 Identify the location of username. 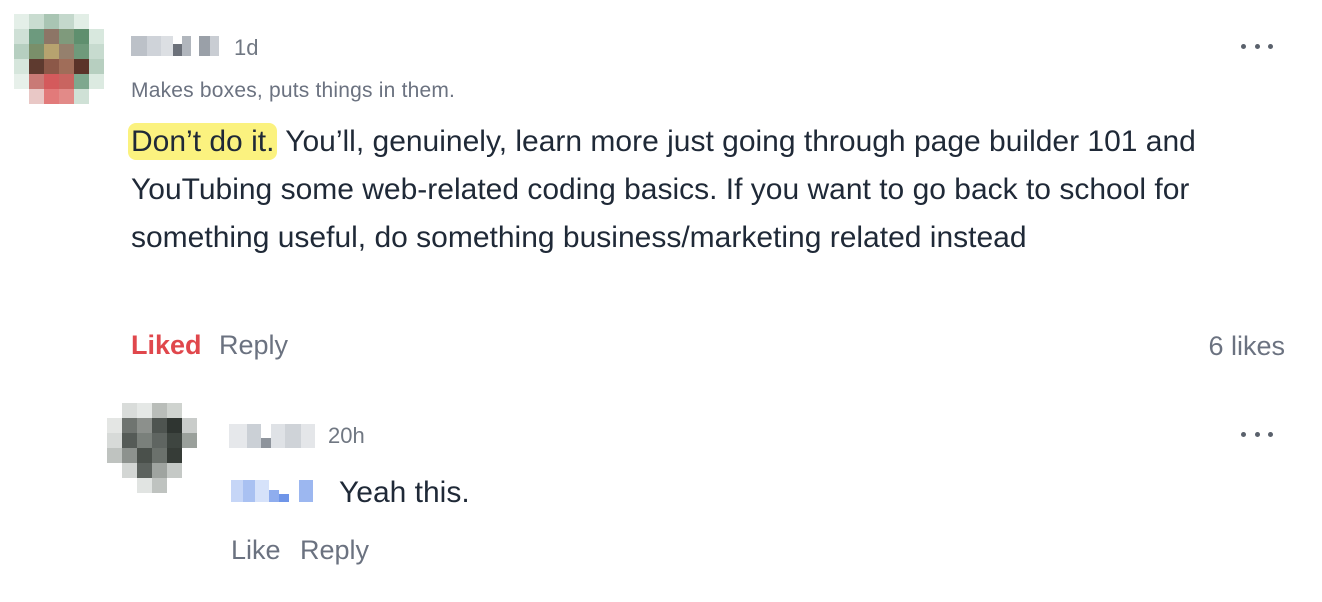
(175, 46).